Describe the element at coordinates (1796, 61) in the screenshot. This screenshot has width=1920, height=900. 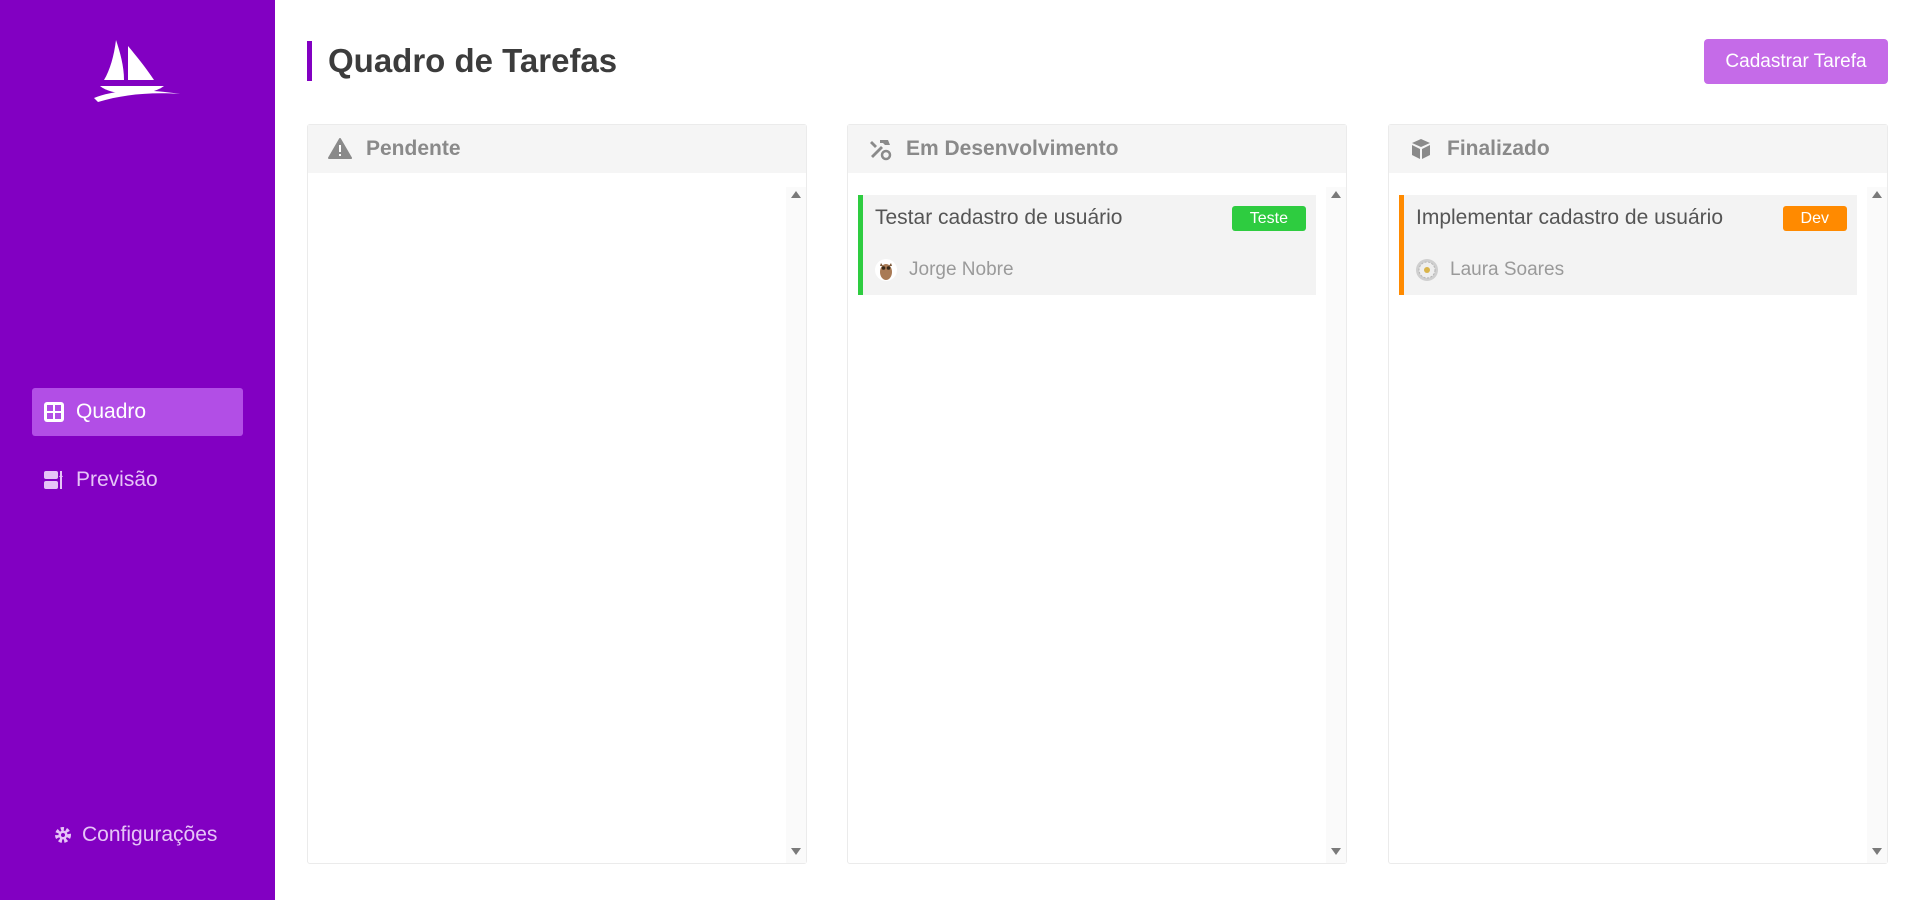
I see `new-task-button: Cadastrar Tarefa` at that location.